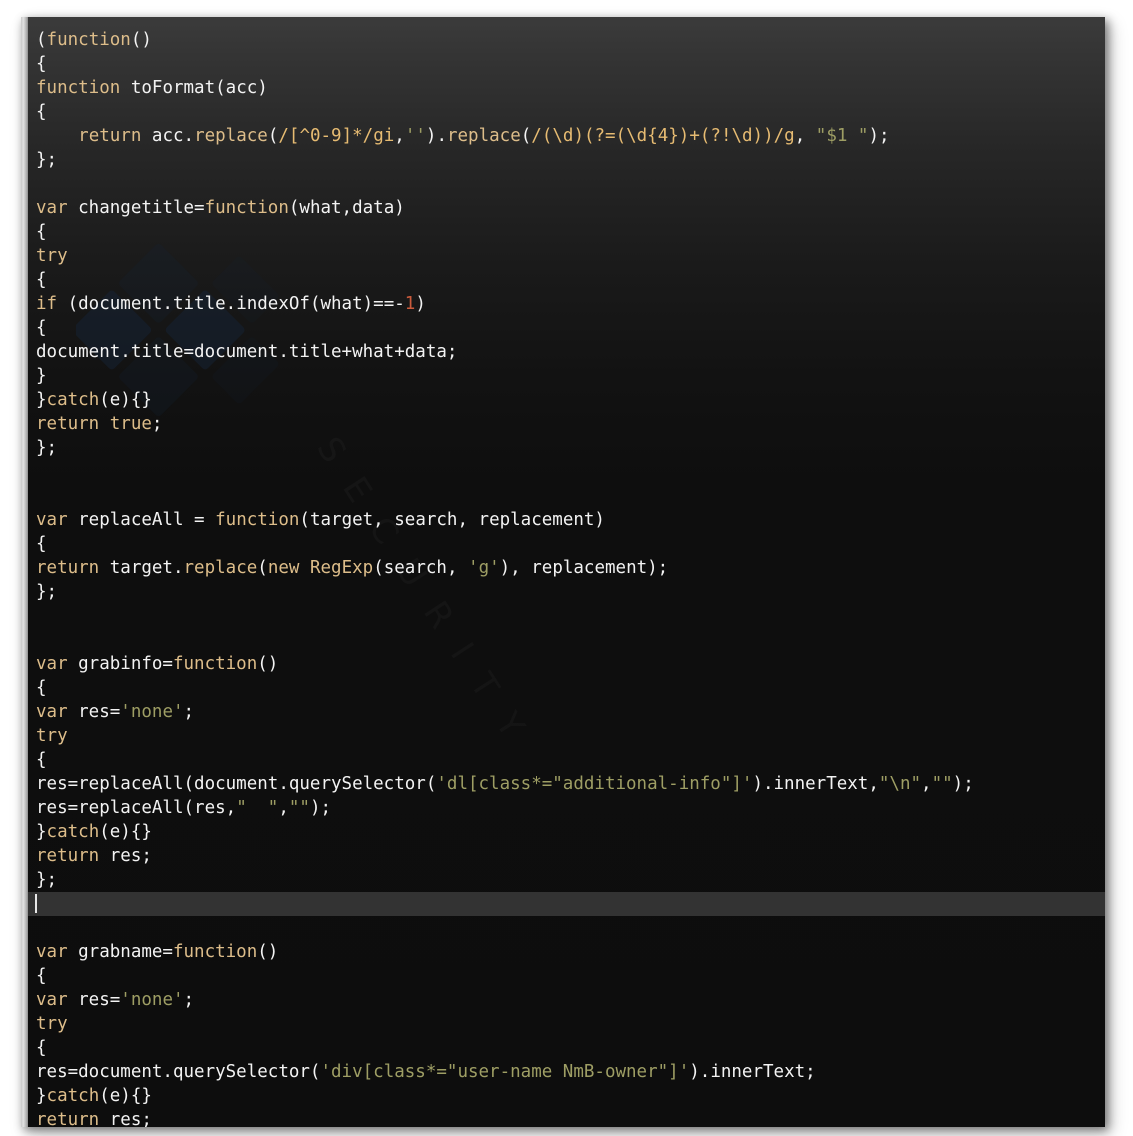  I want to click on code-token: 1, so click(410, 304).